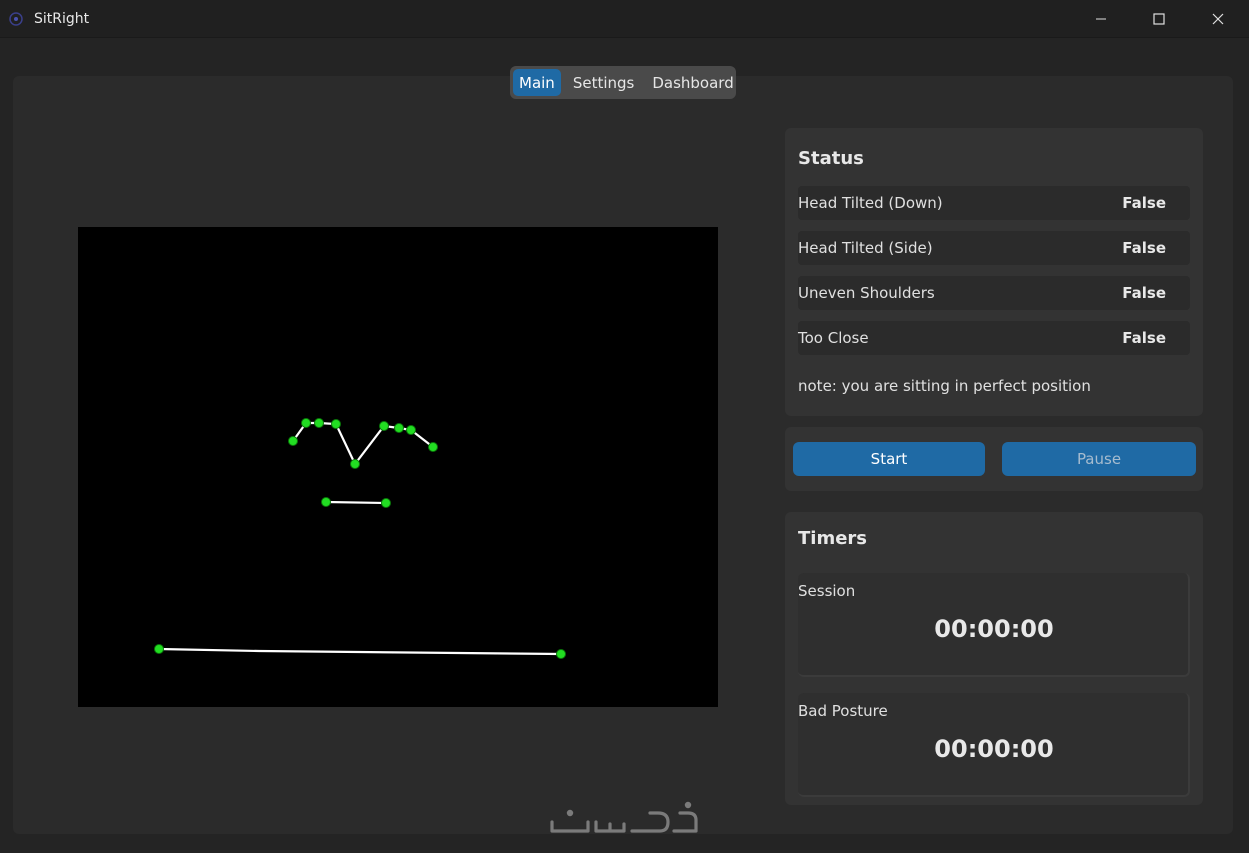 The height and width of the screenshot is (853, 1249). I want to click on bad-posture-timer: Bad Posture 00:00:00, so click(994, 745).